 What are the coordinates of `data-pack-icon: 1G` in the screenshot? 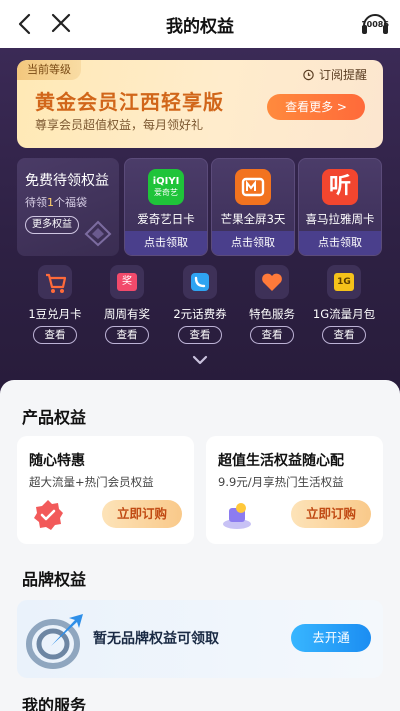 It's located at (344, 282).